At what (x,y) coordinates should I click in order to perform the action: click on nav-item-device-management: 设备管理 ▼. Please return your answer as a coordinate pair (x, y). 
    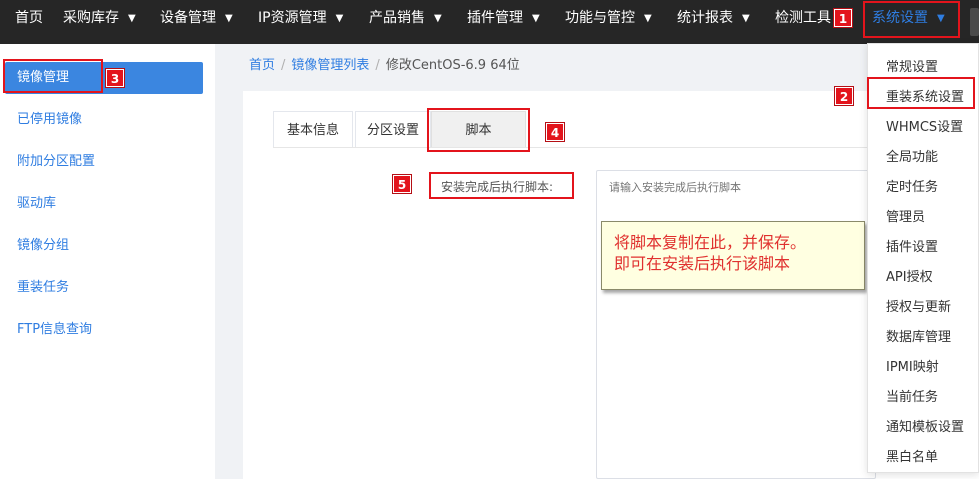
    Looking at the image, I should click on (196, 18).